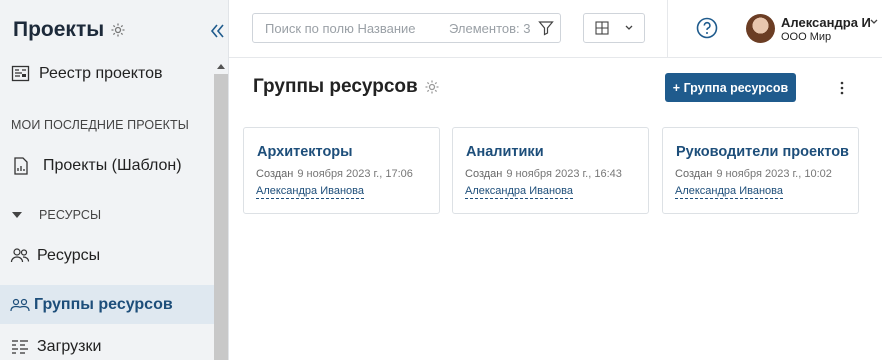  Describe the element at coordinates (806, 37) in the screenshot. I see `user-org: ООО Мир` at that location.